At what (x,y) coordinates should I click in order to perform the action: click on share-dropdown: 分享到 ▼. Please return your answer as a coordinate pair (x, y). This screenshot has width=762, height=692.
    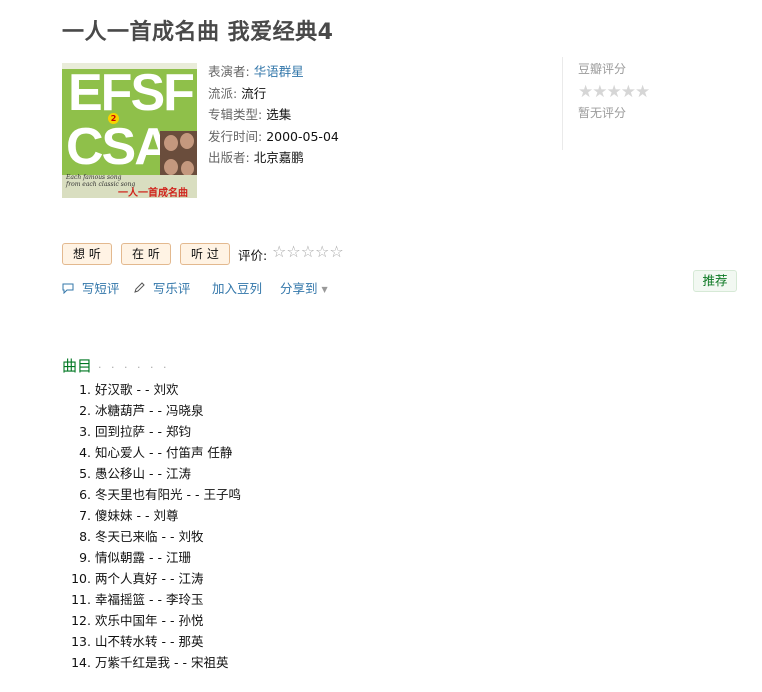
    Looking at the image, I should click on (304, 287).